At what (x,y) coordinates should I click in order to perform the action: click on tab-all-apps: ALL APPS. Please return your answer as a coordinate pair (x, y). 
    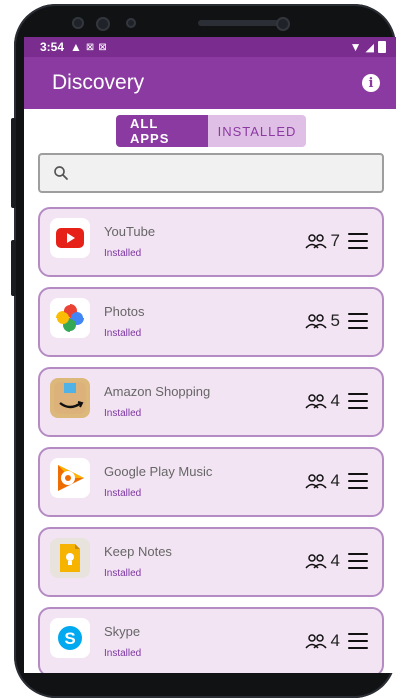
    Looking at the image, I should click on (162, 131).